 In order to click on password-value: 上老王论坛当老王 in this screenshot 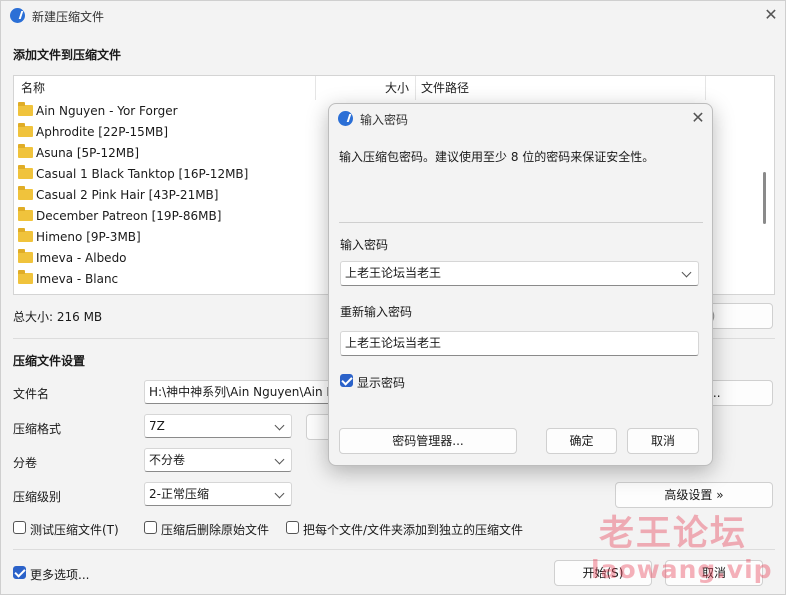, I will do `click(393, 273)`.